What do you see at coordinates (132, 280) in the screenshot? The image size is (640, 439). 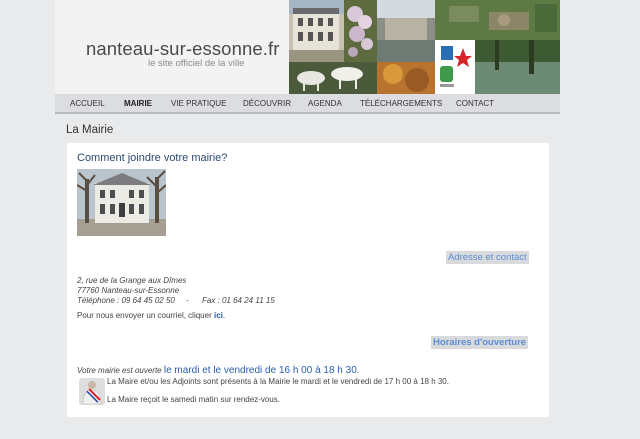 I see `address-street: 2, rue de la Grange aux Dîmes` at bounding box center [132, 280].